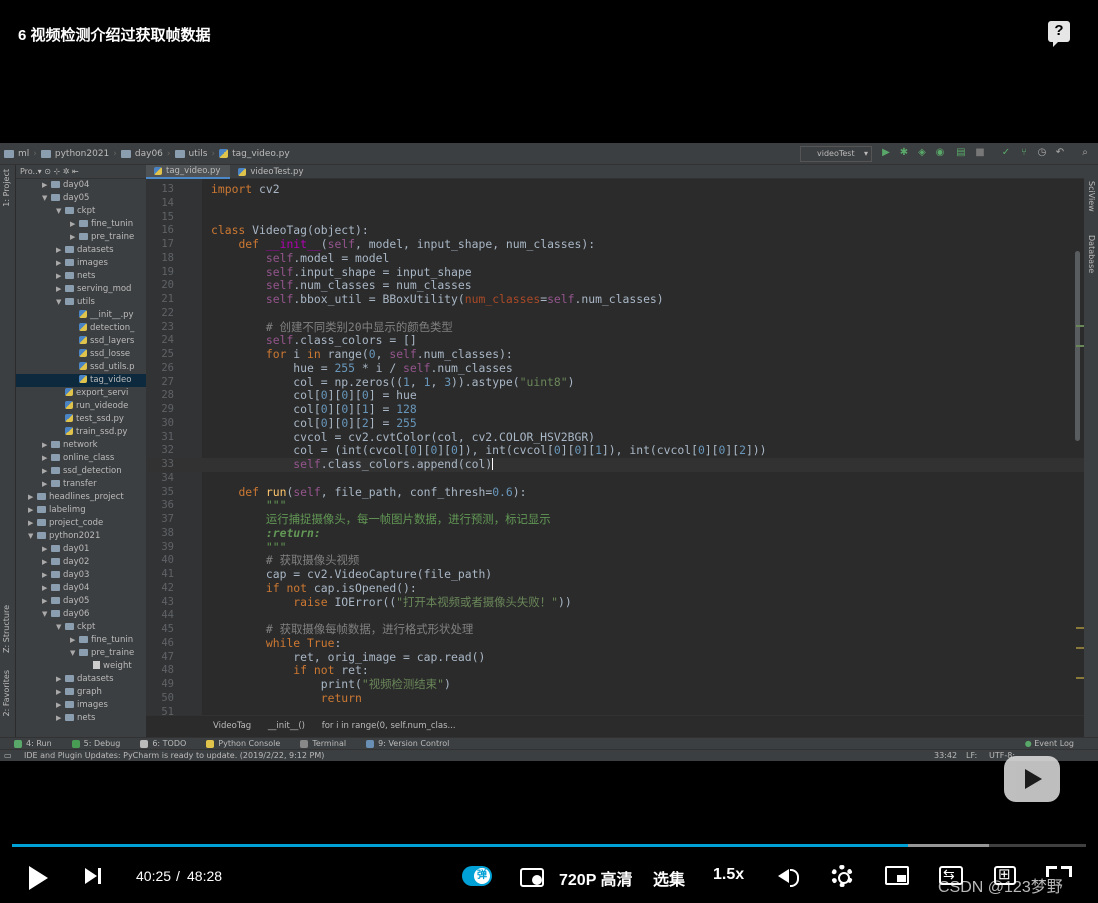 This screenshot has width=1098, height=903. What do you see at coordinates (615, 189) in the screenshot?
I see `code-line: 13 import cv2` at bounding box center [615, 189].